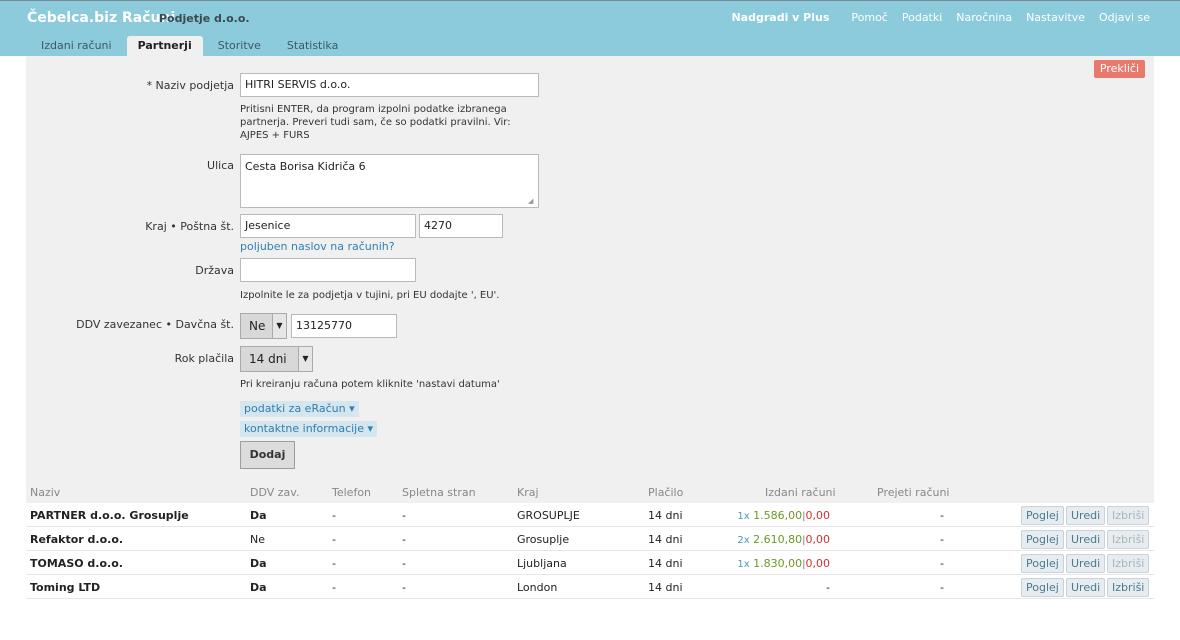  What do you see at coordinates (869, 17) in the screenshot?
I see `help-link: Pomoč` at bounding box center [869, 17].